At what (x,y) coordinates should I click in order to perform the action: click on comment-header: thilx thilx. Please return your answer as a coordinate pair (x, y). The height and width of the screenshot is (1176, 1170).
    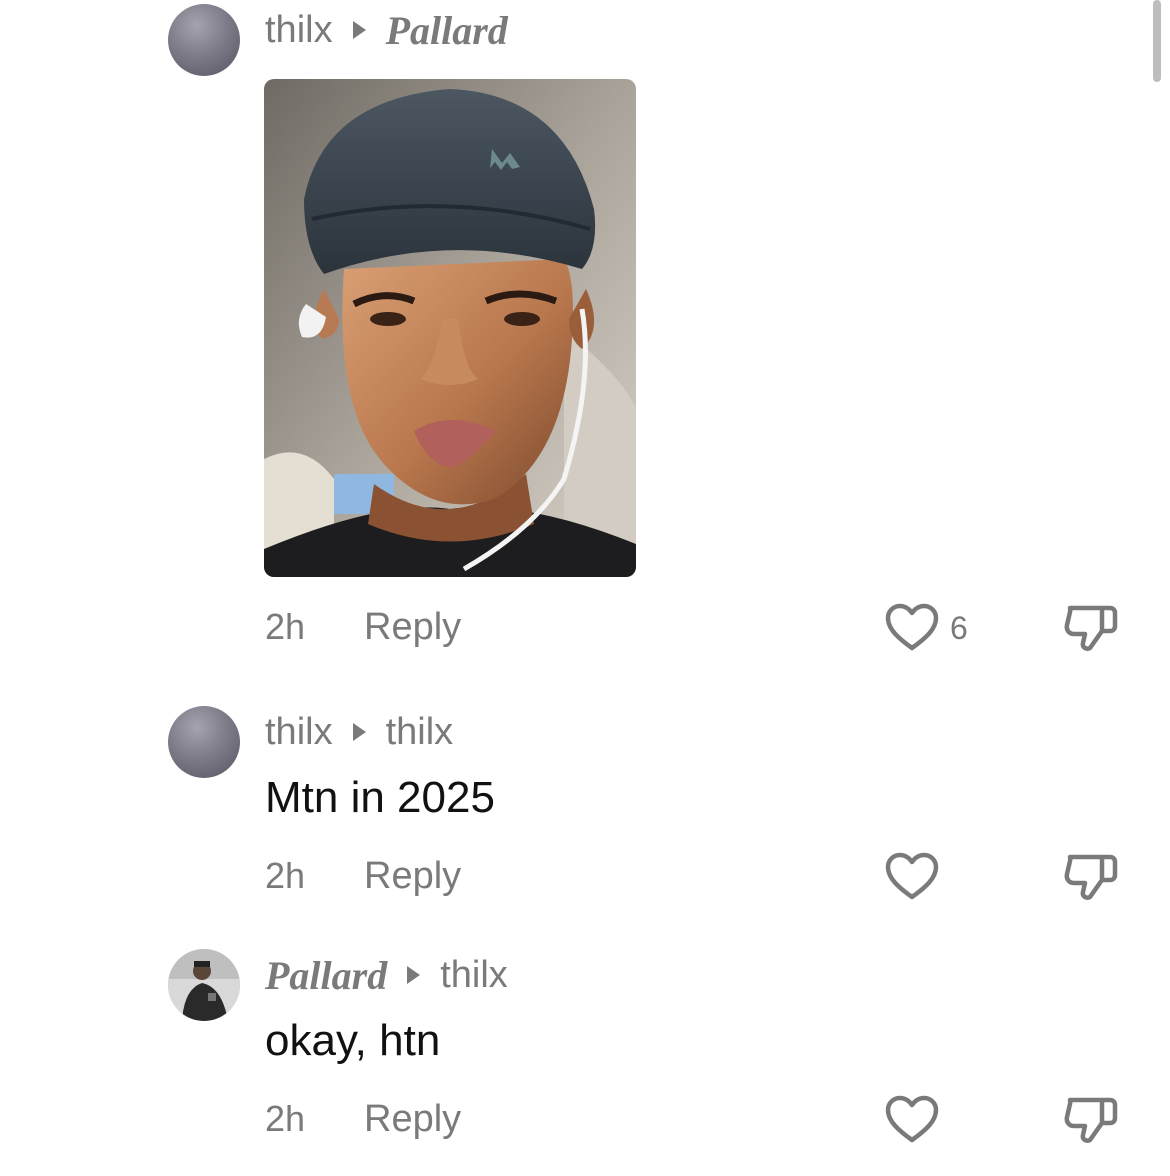
    Looking at the image, I should click on (359, 732).